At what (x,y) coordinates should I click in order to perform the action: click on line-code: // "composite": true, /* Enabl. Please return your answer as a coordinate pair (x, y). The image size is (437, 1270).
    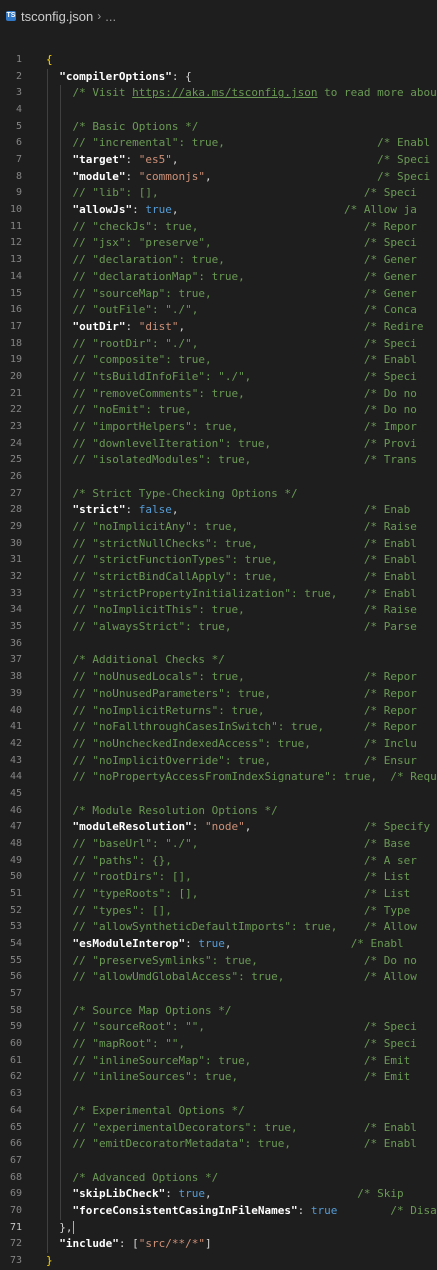
    Looking at the image, I should click on (231, 360).